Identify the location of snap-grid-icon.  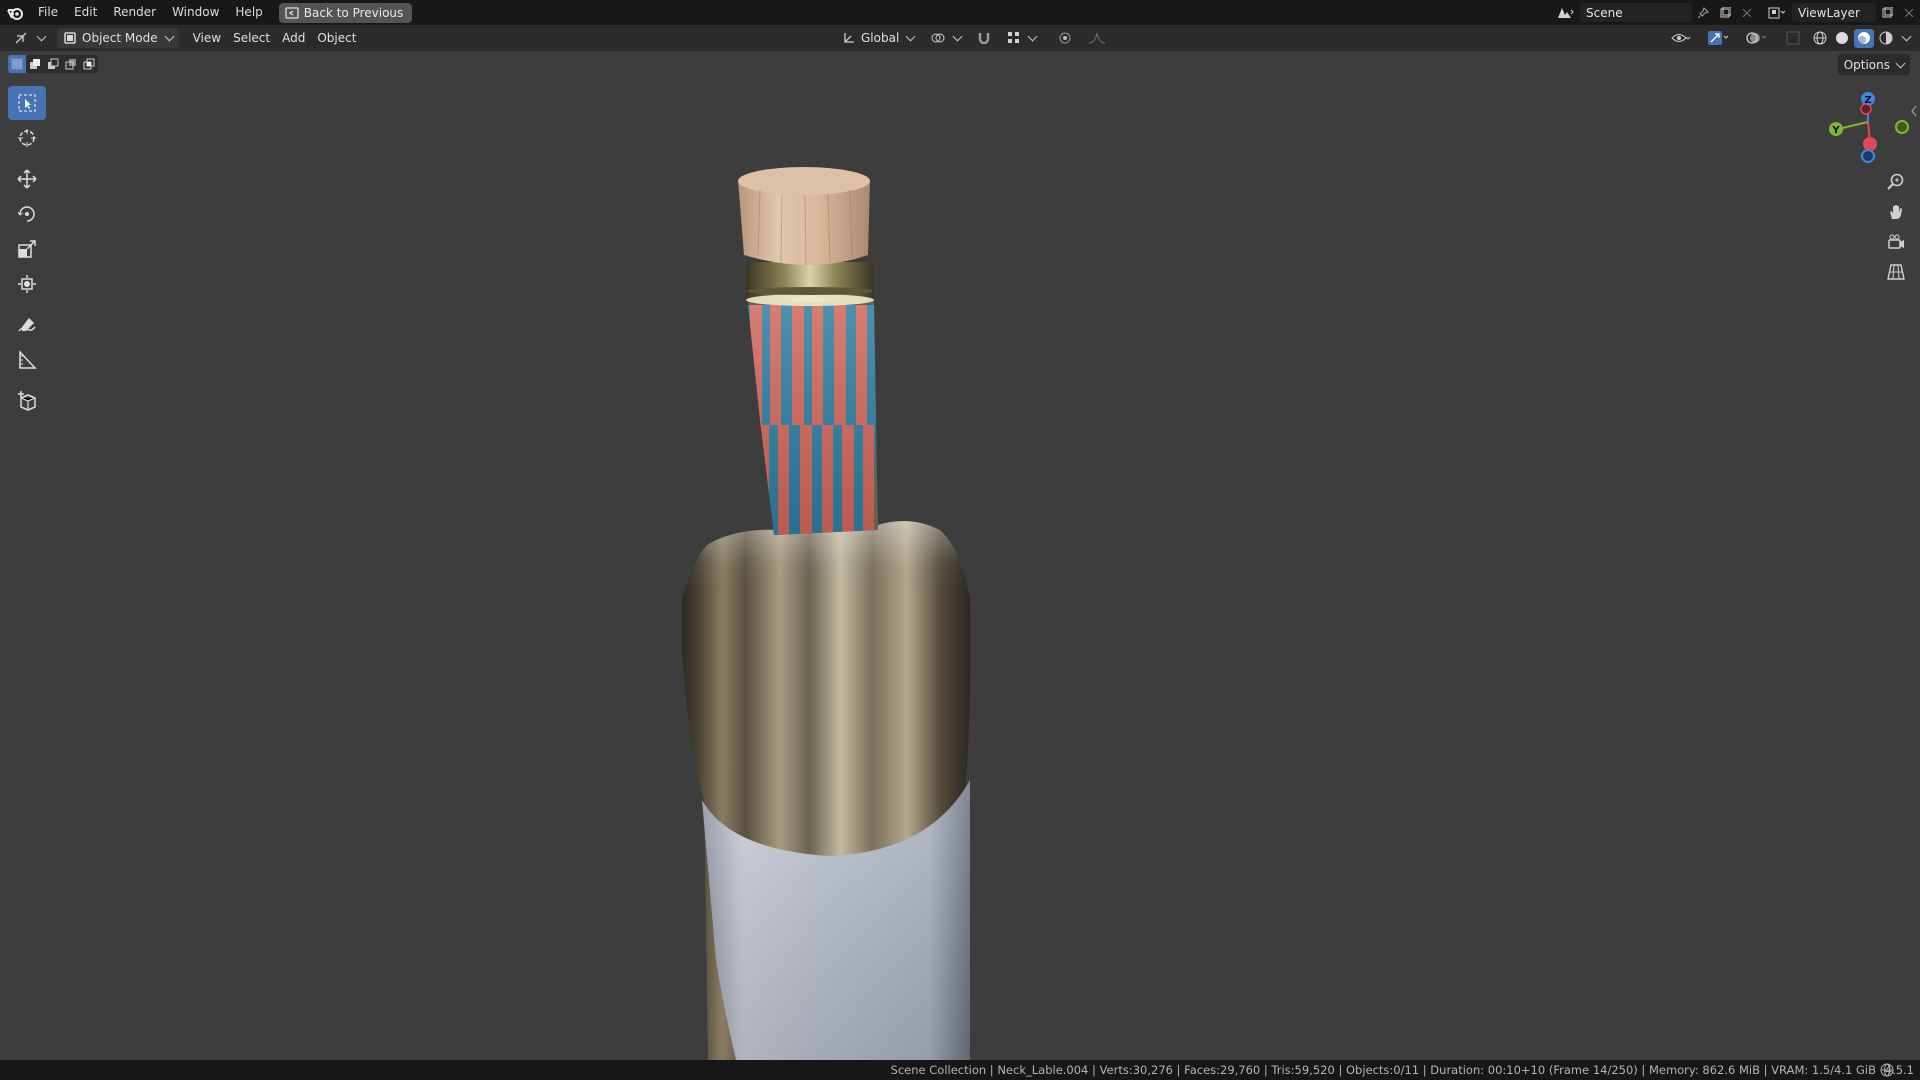
(1014, 37).